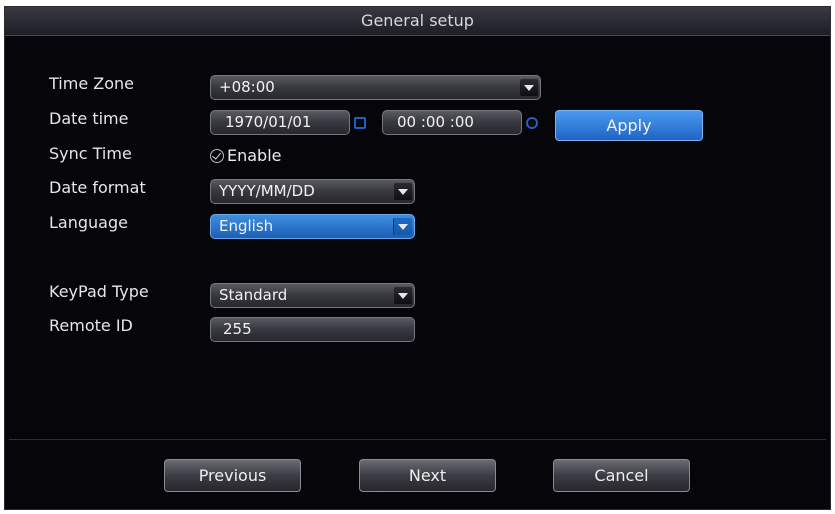  I want to click on keypad-type-label: KeyPad Type, so click(99, 291).